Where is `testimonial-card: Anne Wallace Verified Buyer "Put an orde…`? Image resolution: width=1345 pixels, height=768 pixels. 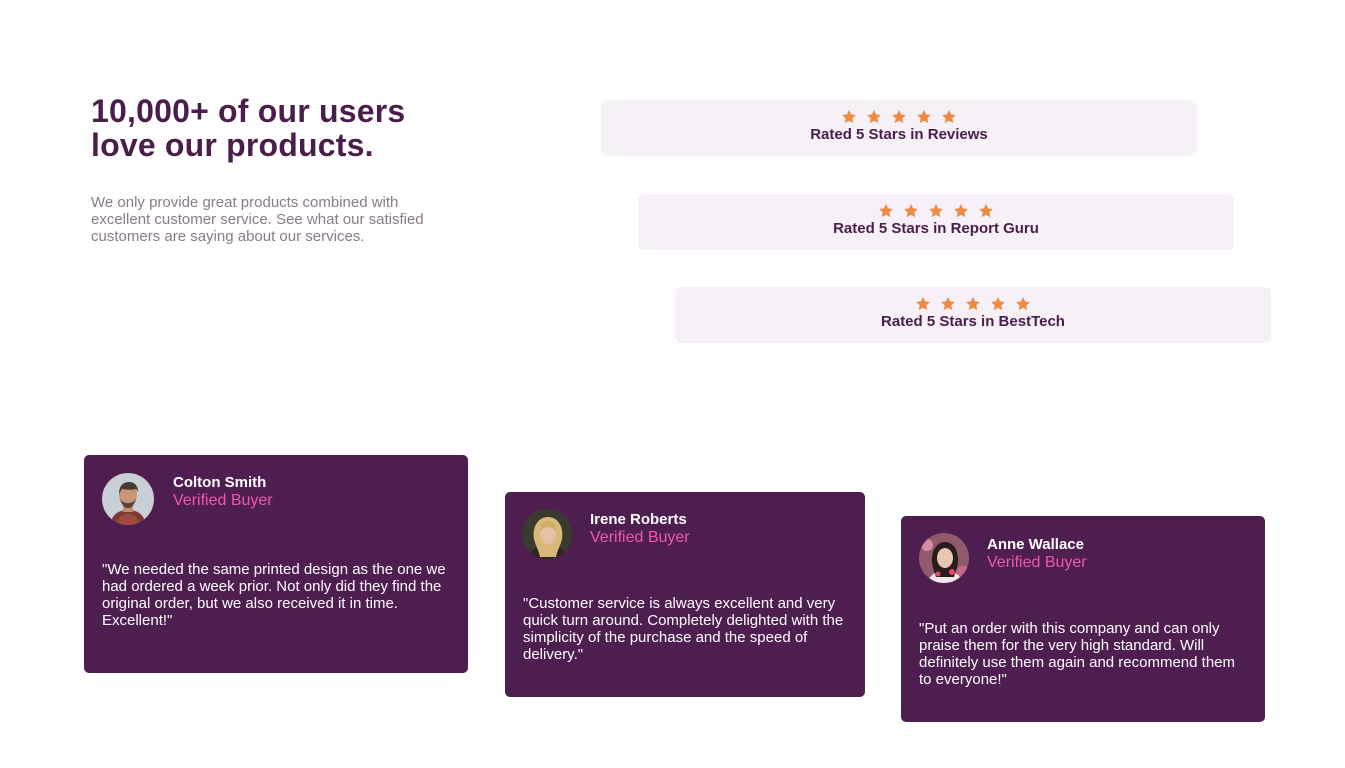
testimonial-card: Anne Wallace Verified Buyer "Put an orde… is located at coordinates (1083, 619).